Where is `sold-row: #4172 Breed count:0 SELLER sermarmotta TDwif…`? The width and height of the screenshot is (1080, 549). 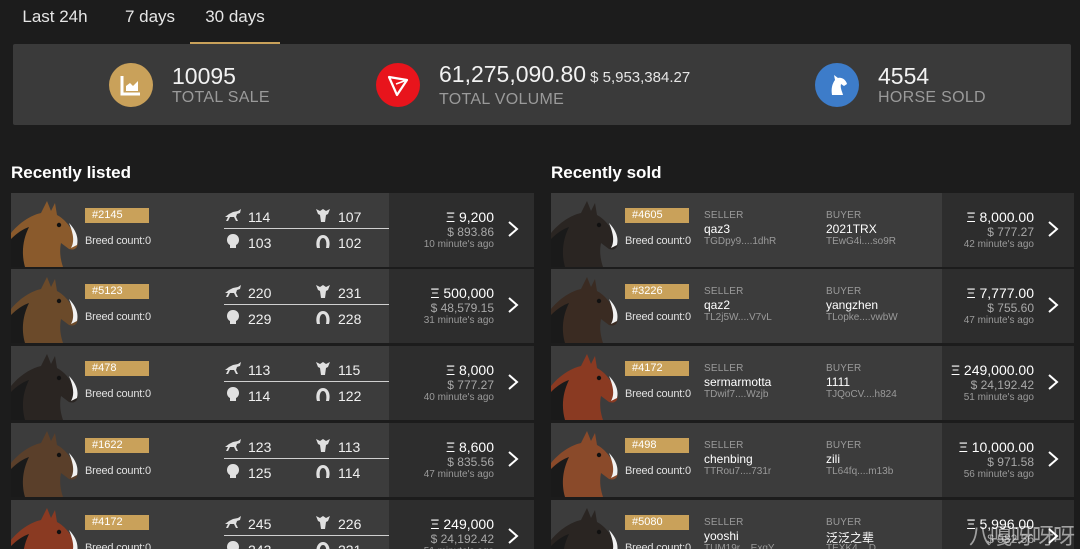
sold-row: #4172 Breed count:0 SELLER sermarmotta TDwif… is located at coordinates (812, 383).